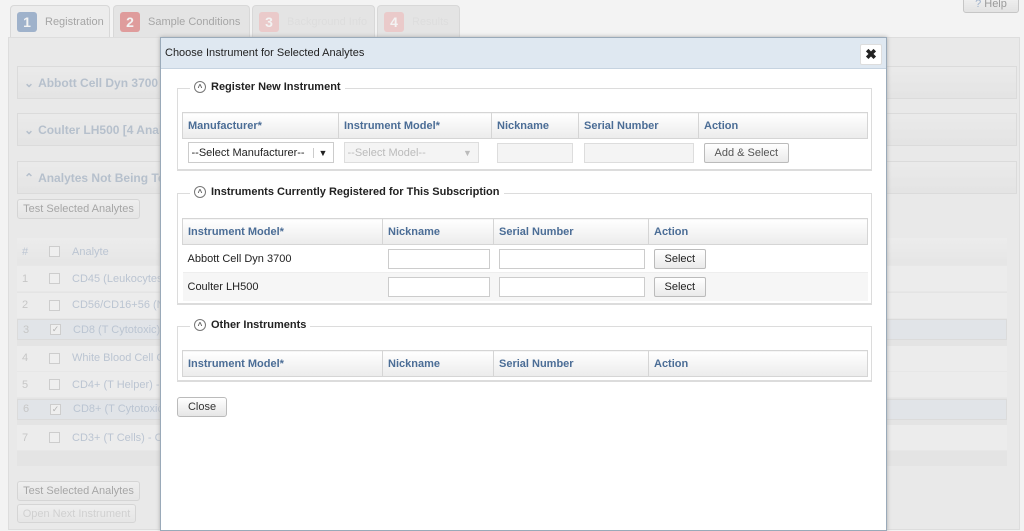  Describe the element at coordinates (282, 286) in the screenshot. I see `instrument-model: Coulter LH500` at that location.